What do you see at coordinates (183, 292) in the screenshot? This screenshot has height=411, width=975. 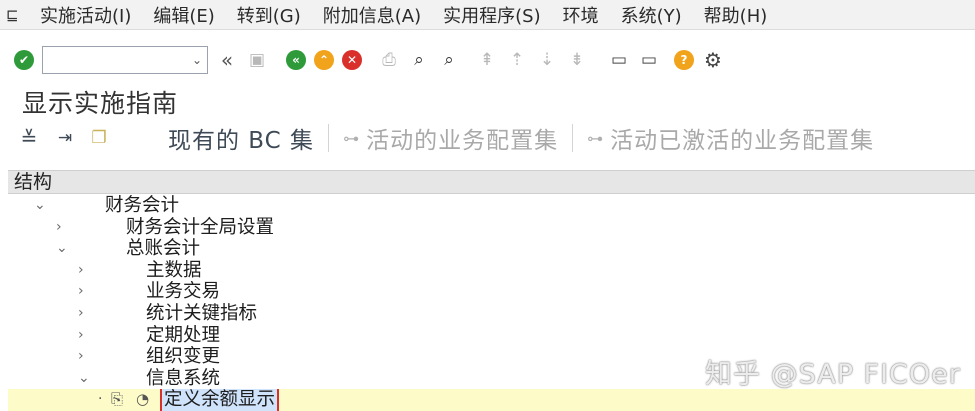 I see `tree-node-label: 业务交易` at bounding box center [183, 292].